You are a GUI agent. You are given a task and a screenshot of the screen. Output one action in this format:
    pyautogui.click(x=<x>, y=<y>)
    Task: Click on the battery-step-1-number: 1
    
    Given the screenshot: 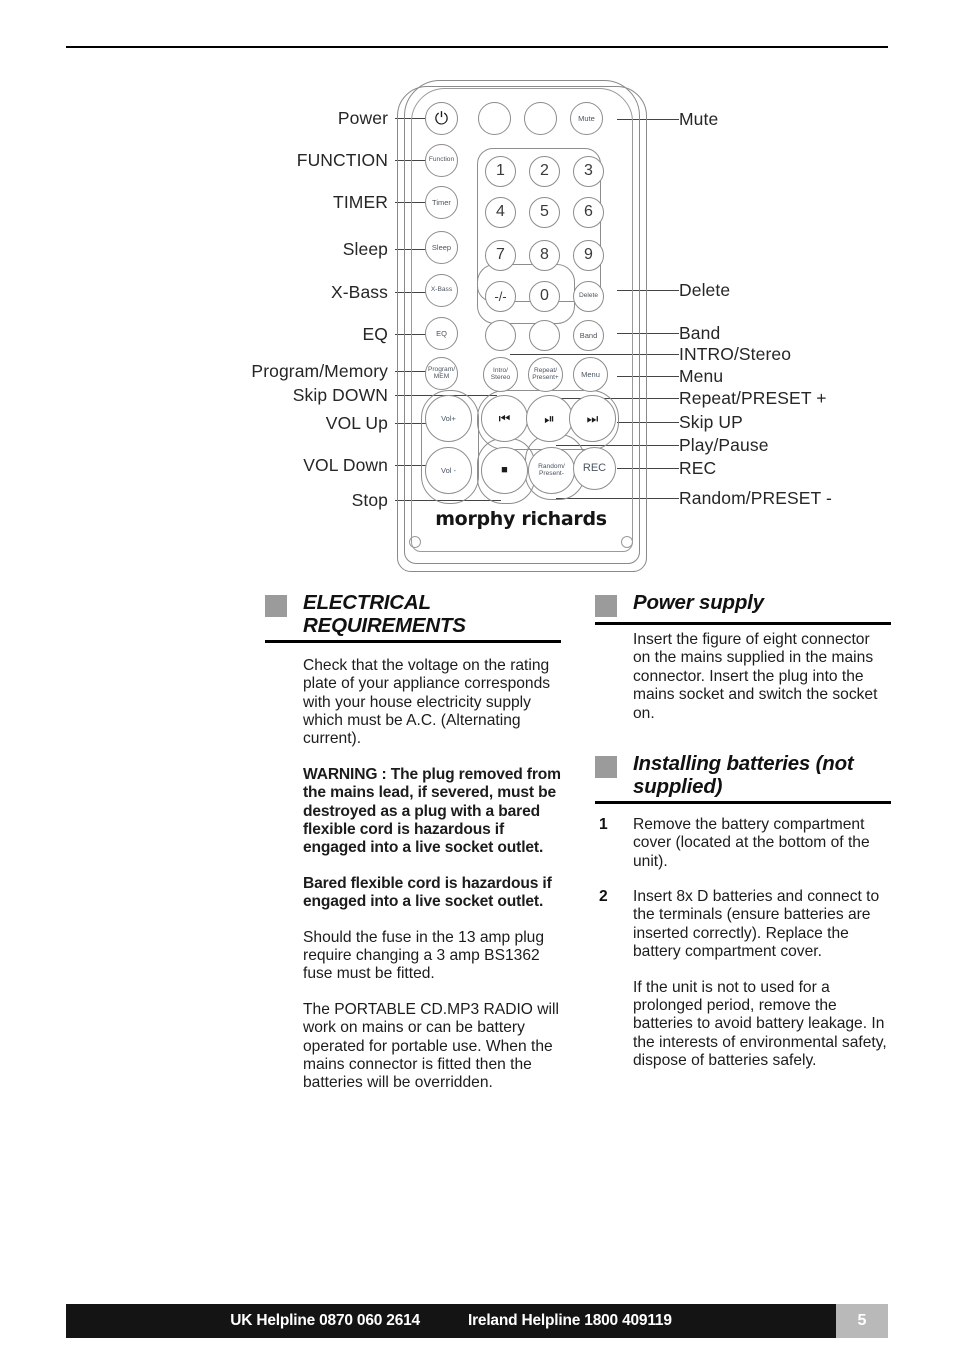 What is the action you would take?
    pyautogui.click(x=603, y=824)
    